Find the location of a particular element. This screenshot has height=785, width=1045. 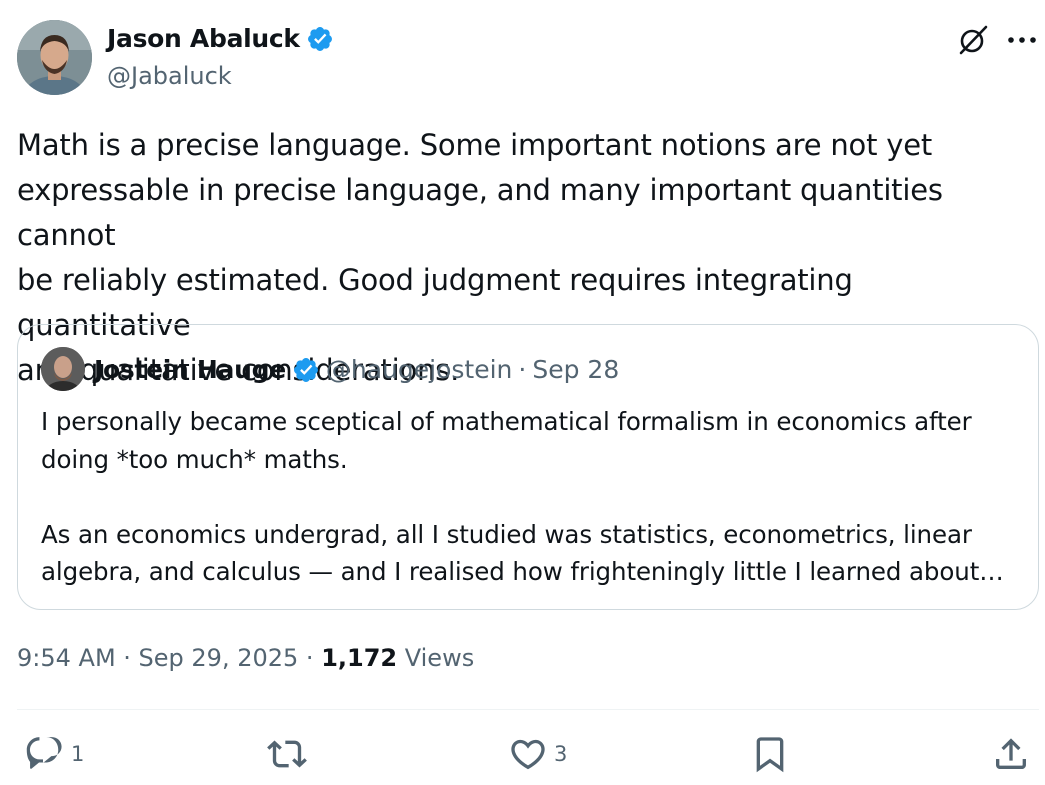

author-handle: @Jabaluck is located at coordinates (169, 76).